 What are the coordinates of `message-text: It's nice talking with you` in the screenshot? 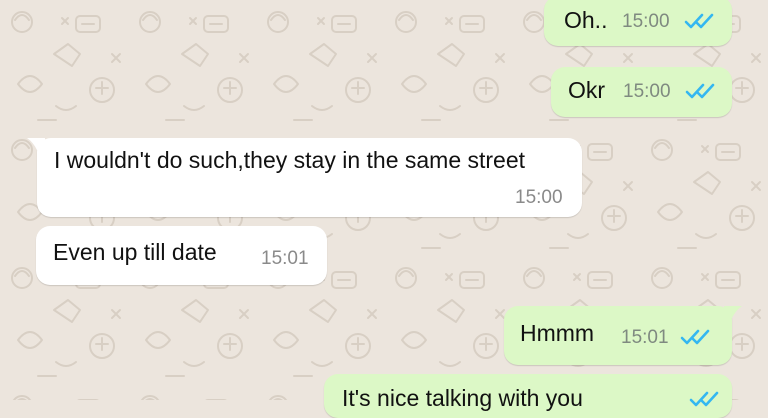 It's located at (462, 398).